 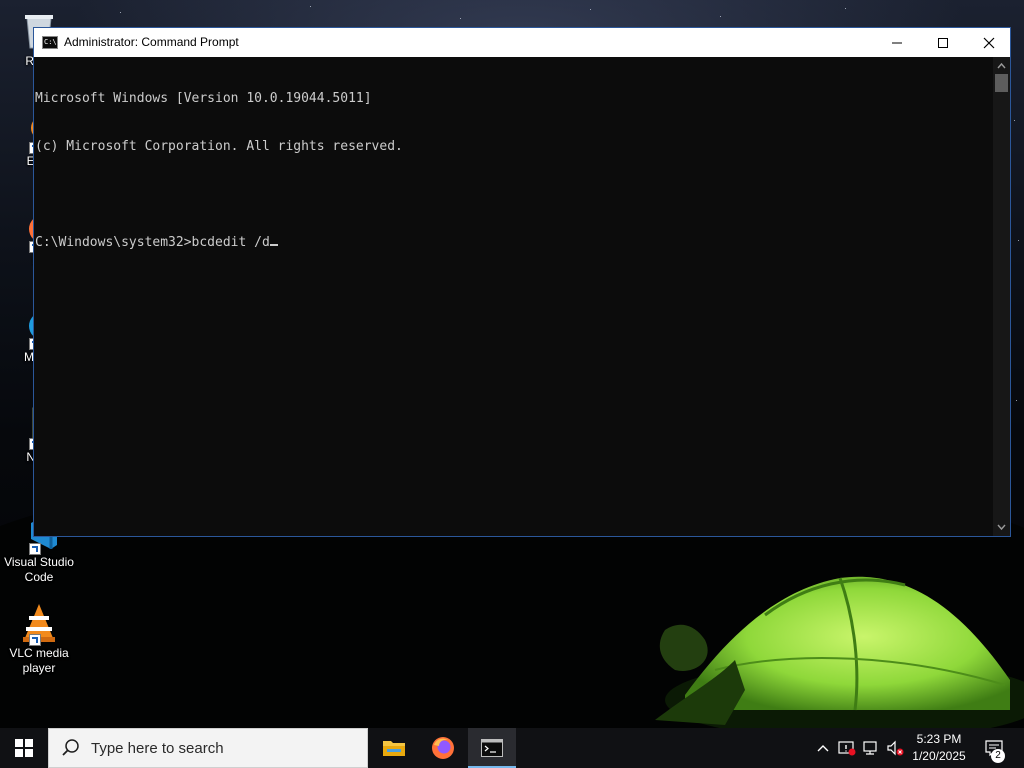 What do you see at coordinates (70, 747) in the screenshot?
I see `search-icon` at bounding box center [70, 747].